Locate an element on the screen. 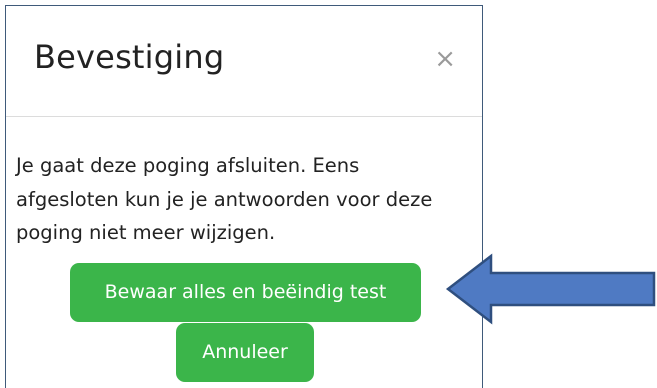 The image size is (657, 388). annotation-arrow-icon is located at coordinates (550, 289).